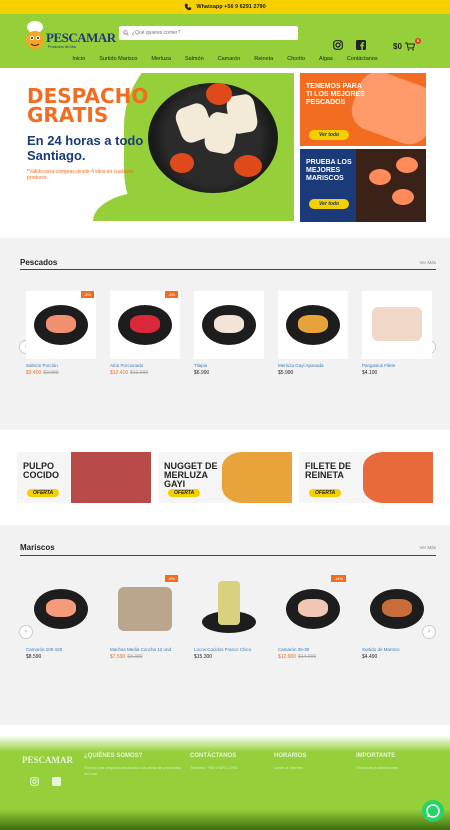 The width and height of the screenshot is (450, 830). Describe the element at coordinates (171, 294) in the screenshot. I see `discount-badge: -4%` at that location.